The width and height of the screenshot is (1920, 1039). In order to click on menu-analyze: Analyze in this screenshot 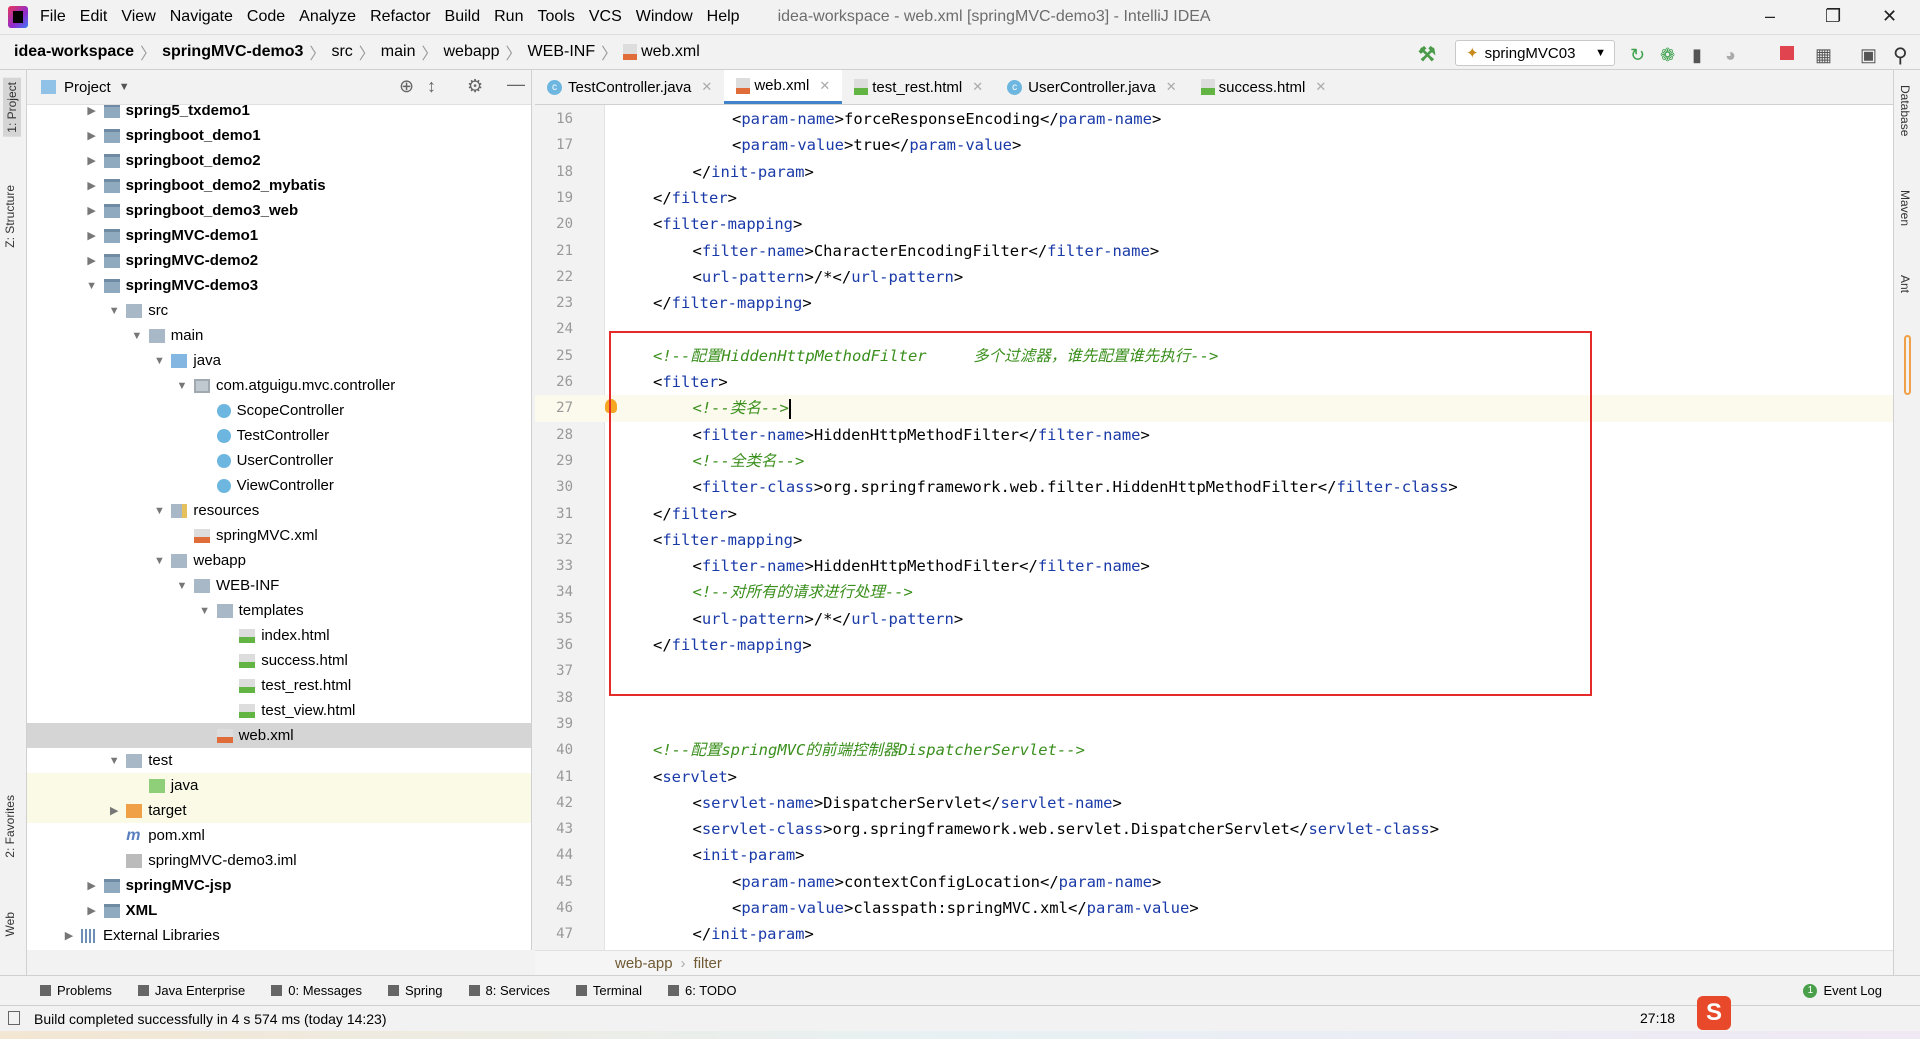, I will do `click(327, 16)`.